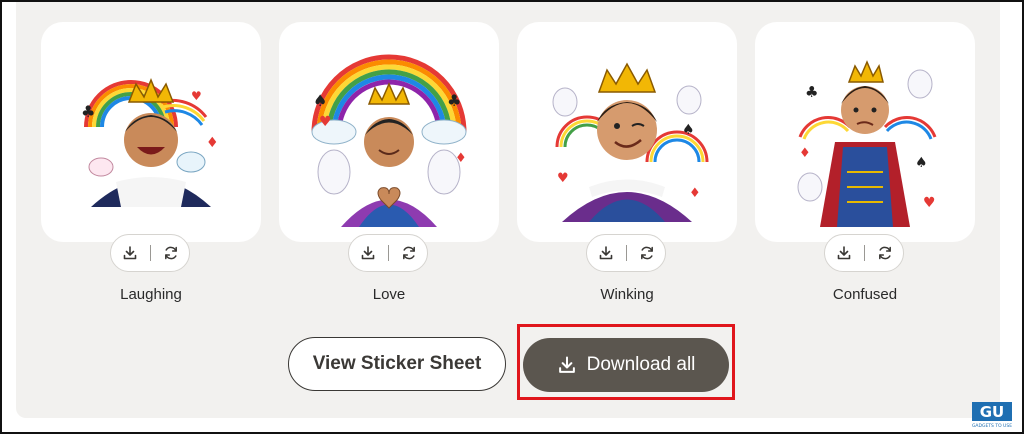  Describe the element at coordinates (867, 143) in the screenshot. I see `confused-sticker-image: ♣ ♠ ♥ ♦` at that location.